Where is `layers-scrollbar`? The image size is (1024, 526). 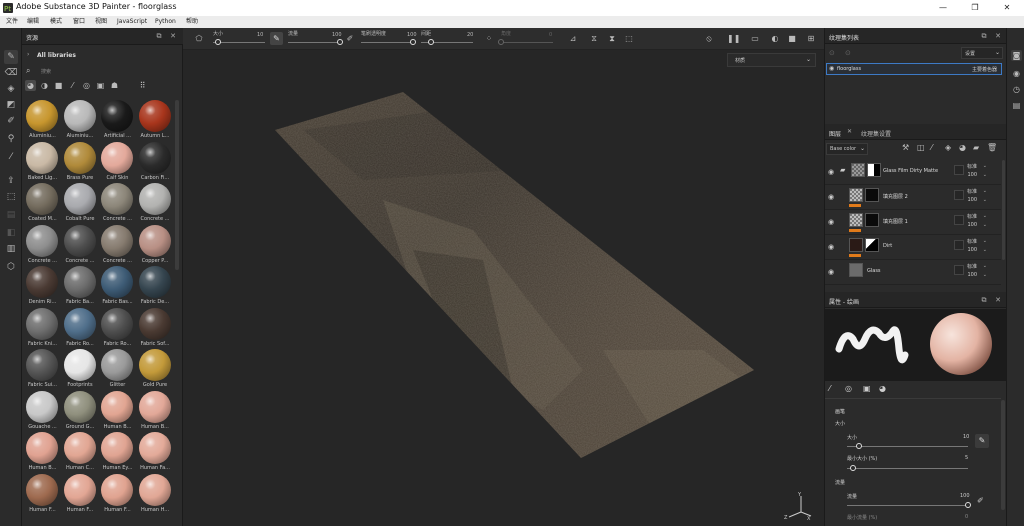
layers-scrollbar is located at coordinates (1003, 210).